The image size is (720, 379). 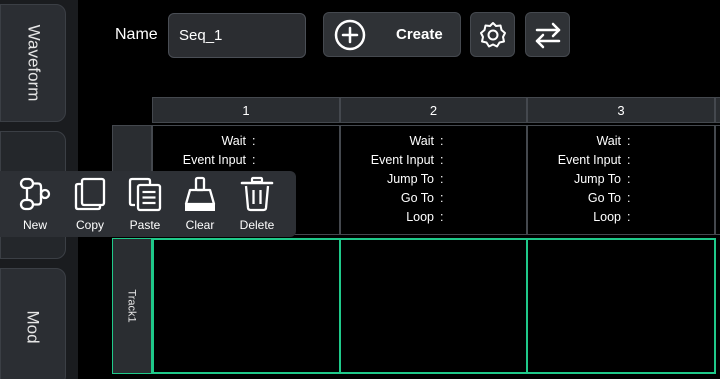 What do you see at coordinates (419, 34) in the screenshot?
I see `create-button-label: Create` at bounding box center [419, 34].